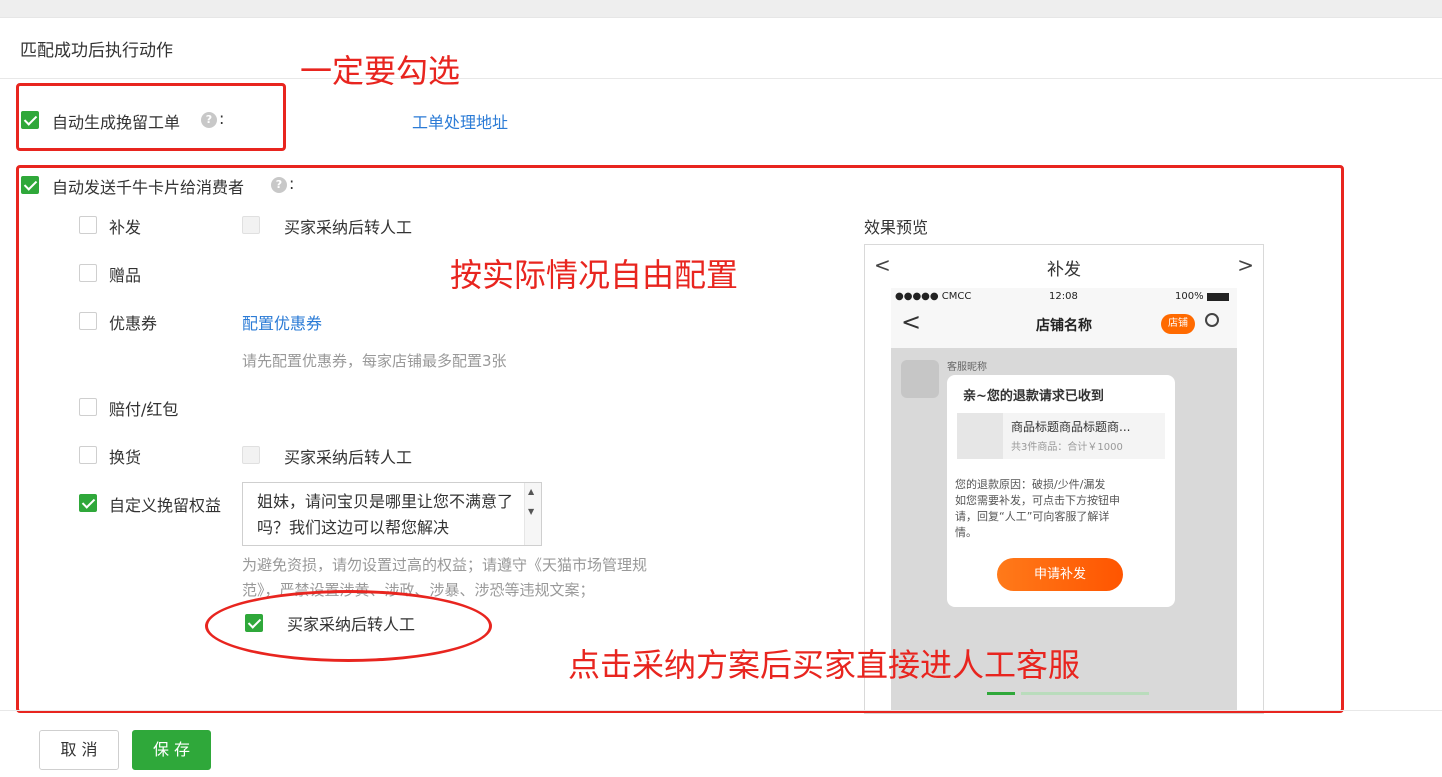  Describe the element at coordinates (348, 626) in the screenshot. I see `annotation-ellipse` at that location.